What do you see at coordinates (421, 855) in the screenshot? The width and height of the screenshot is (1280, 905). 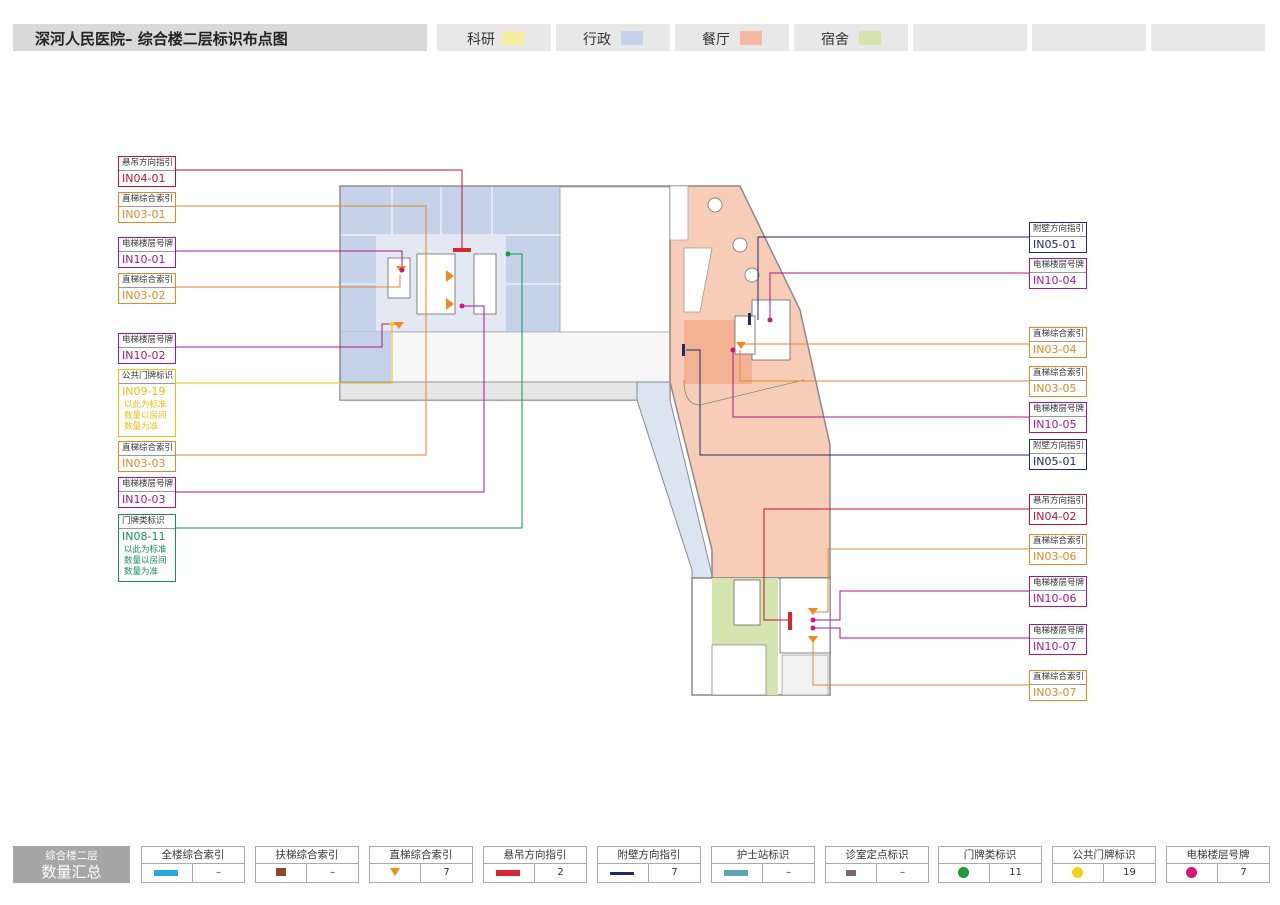 I see `summary-label: 直梯综合索引` at bounding box center [421, 855].